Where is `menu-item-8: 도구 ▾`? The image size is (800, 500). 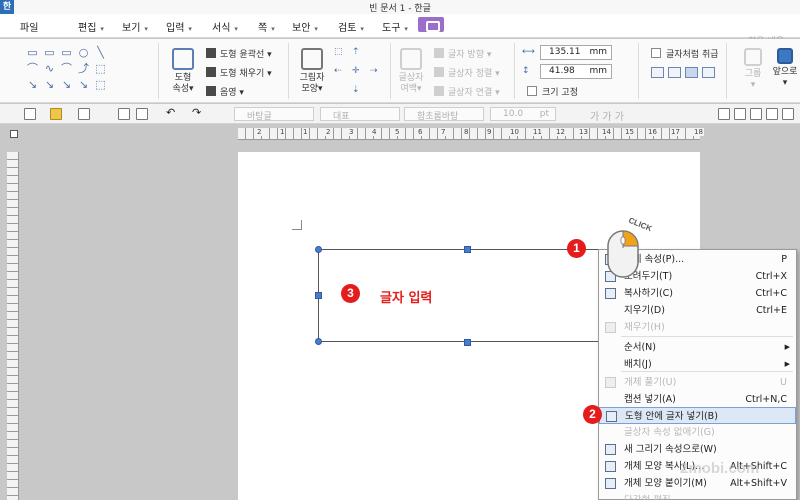 menu-item-8: 도구 ▾ is located at coordinates (395, 26).